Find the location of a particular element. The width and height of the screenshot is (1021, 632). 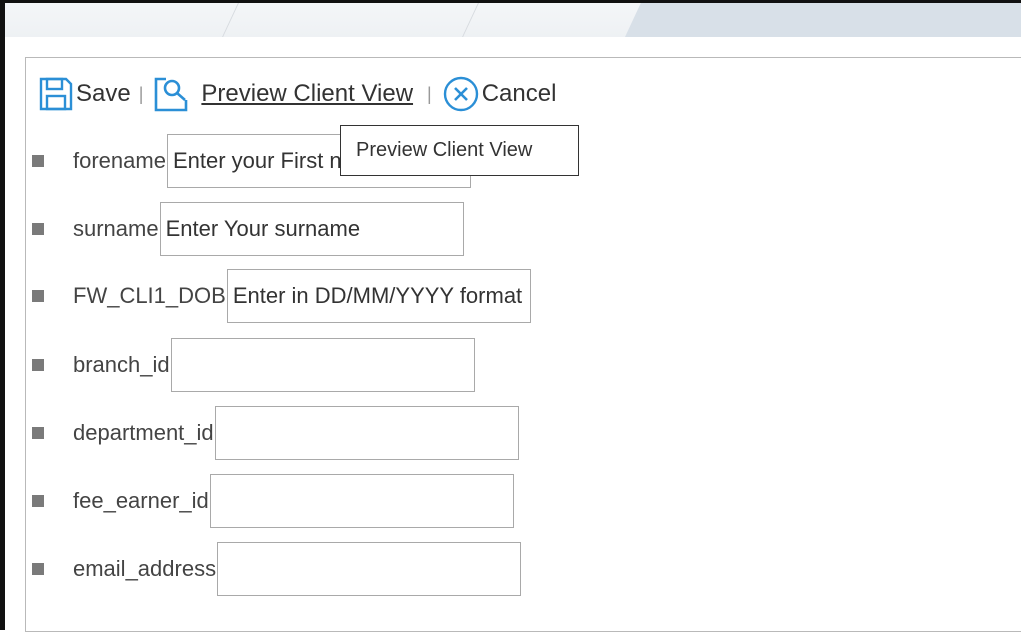

form-row-dob: FW_CLI1_DOB is located at coordinates (281, 296).